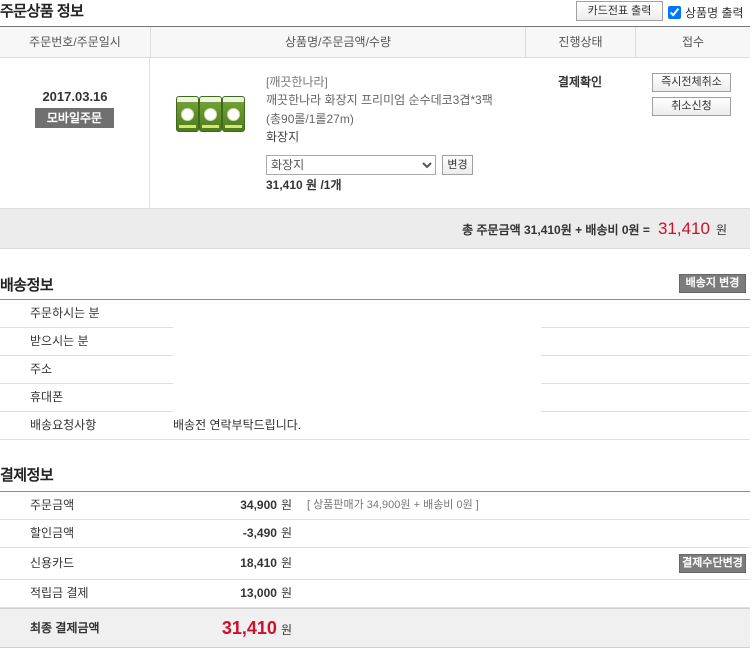 Image resolution: width=754 pixels, height=654 pixels. What do you see at coordinates (52, 563) in the screenshot?
I see `payment-label: 신용카드` at bounding box center [52, 563].